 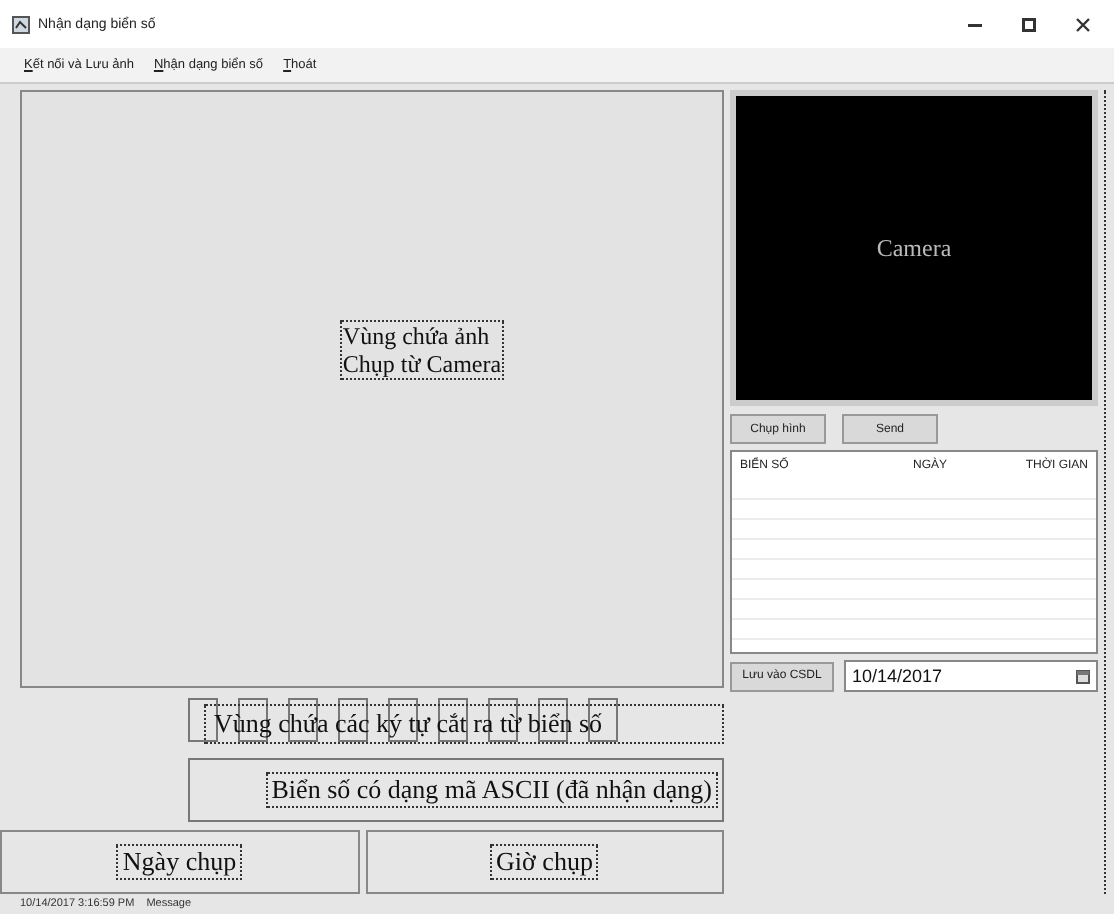 What do you see at coordinates (971, 676) in the screenshot?
I see `date-picker: 10/14/2017` at bounding box center [971, 676].